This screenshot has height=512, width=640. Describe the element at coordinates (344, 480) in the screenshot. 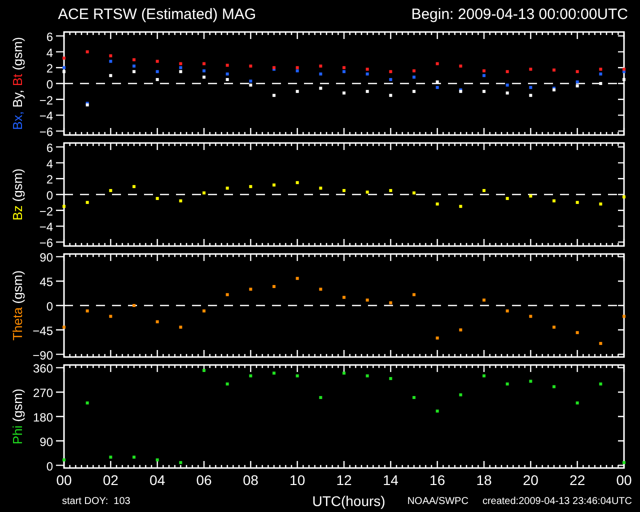

I see `x-tick-label: 12` at that location.